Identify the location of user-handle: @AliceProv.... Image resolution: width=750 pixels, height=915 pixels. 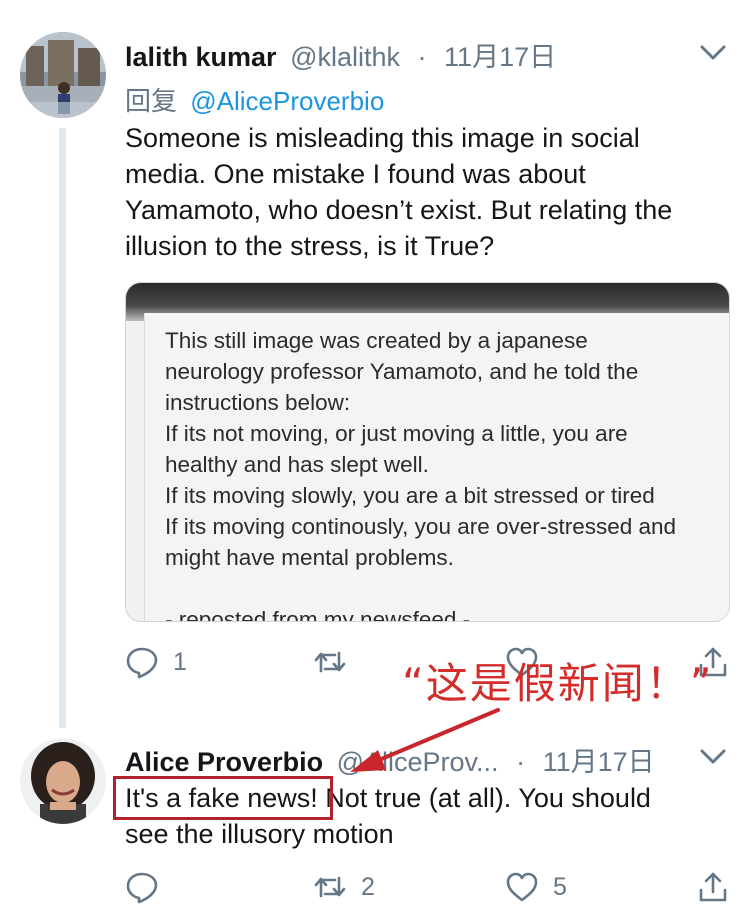
(418, 762).